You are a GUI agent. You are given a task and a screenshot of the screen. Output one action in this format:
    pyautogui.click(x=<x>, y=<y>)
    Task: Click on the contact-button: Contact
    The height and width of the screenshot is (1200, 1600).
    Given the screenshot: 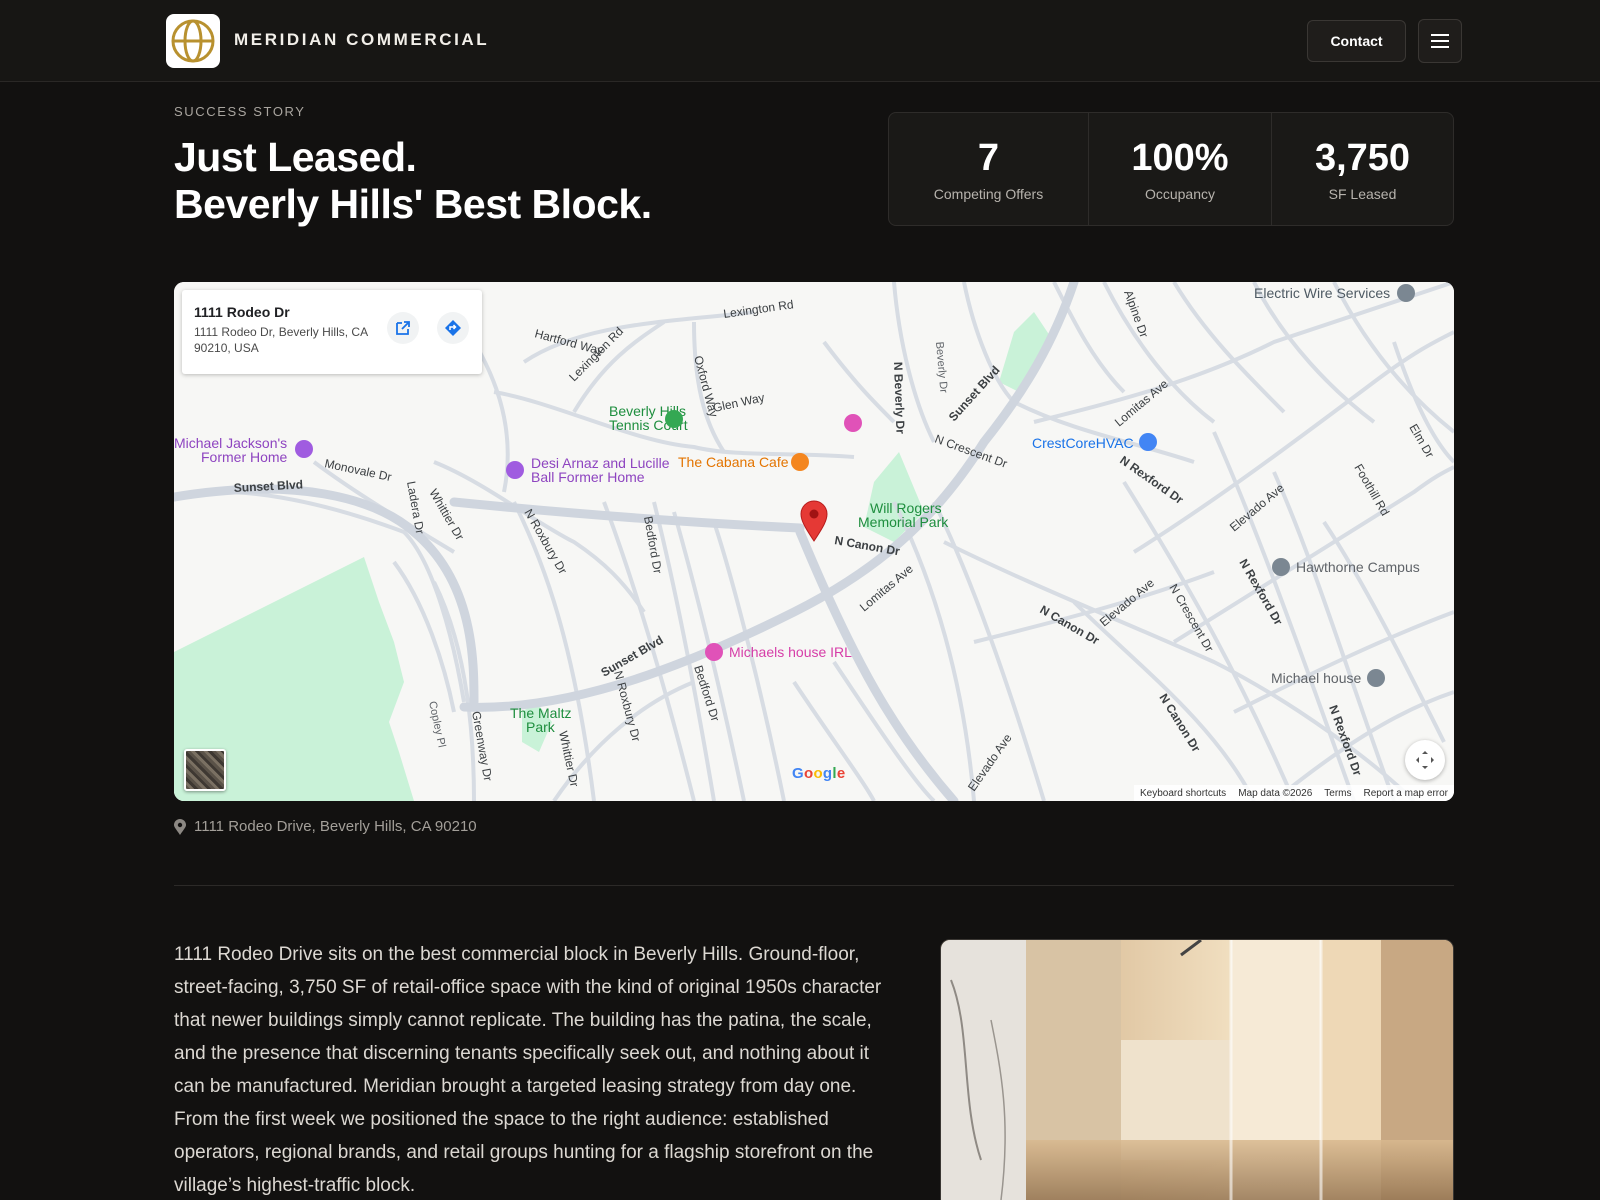 What is the action you would take?
    pyautogui.click(x=1356, y=41)
    